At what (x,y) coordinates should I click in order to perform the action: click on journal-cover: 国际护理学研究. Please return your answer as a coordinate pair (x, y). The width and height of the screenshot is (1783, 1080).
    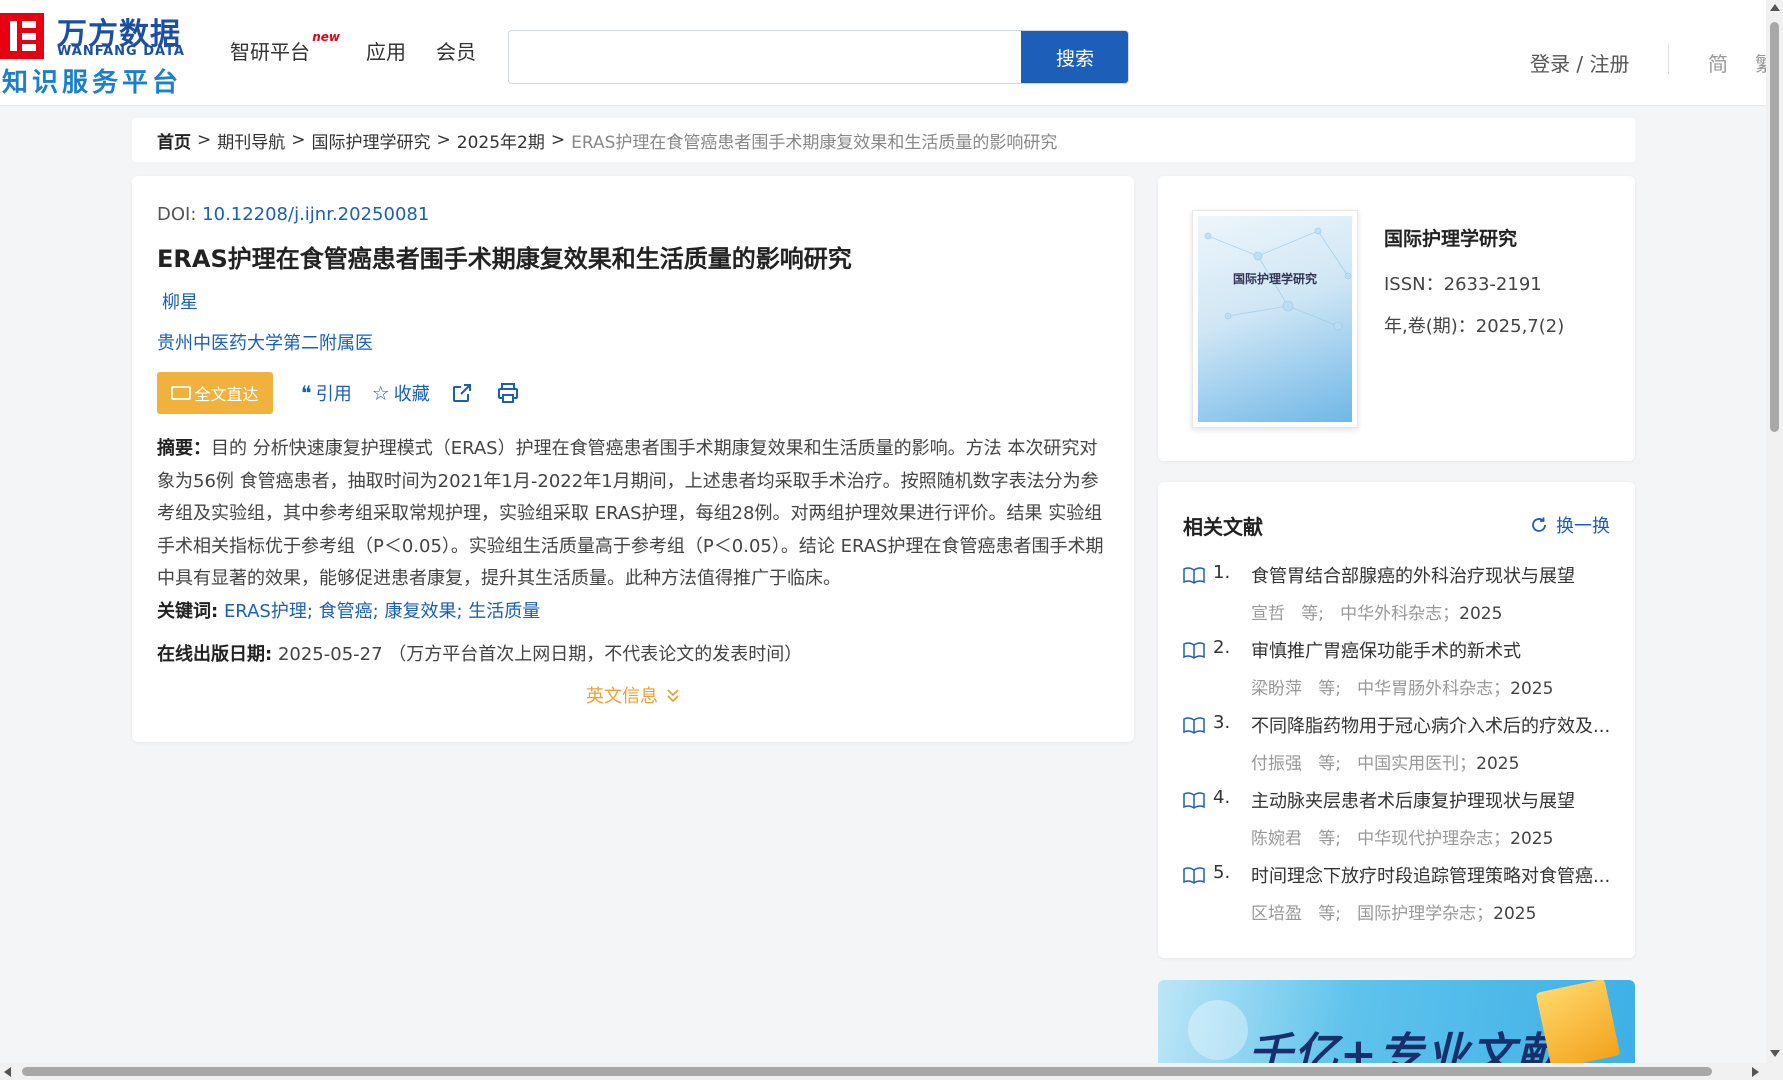
    Looking at the image, I should click on (1275, 319).